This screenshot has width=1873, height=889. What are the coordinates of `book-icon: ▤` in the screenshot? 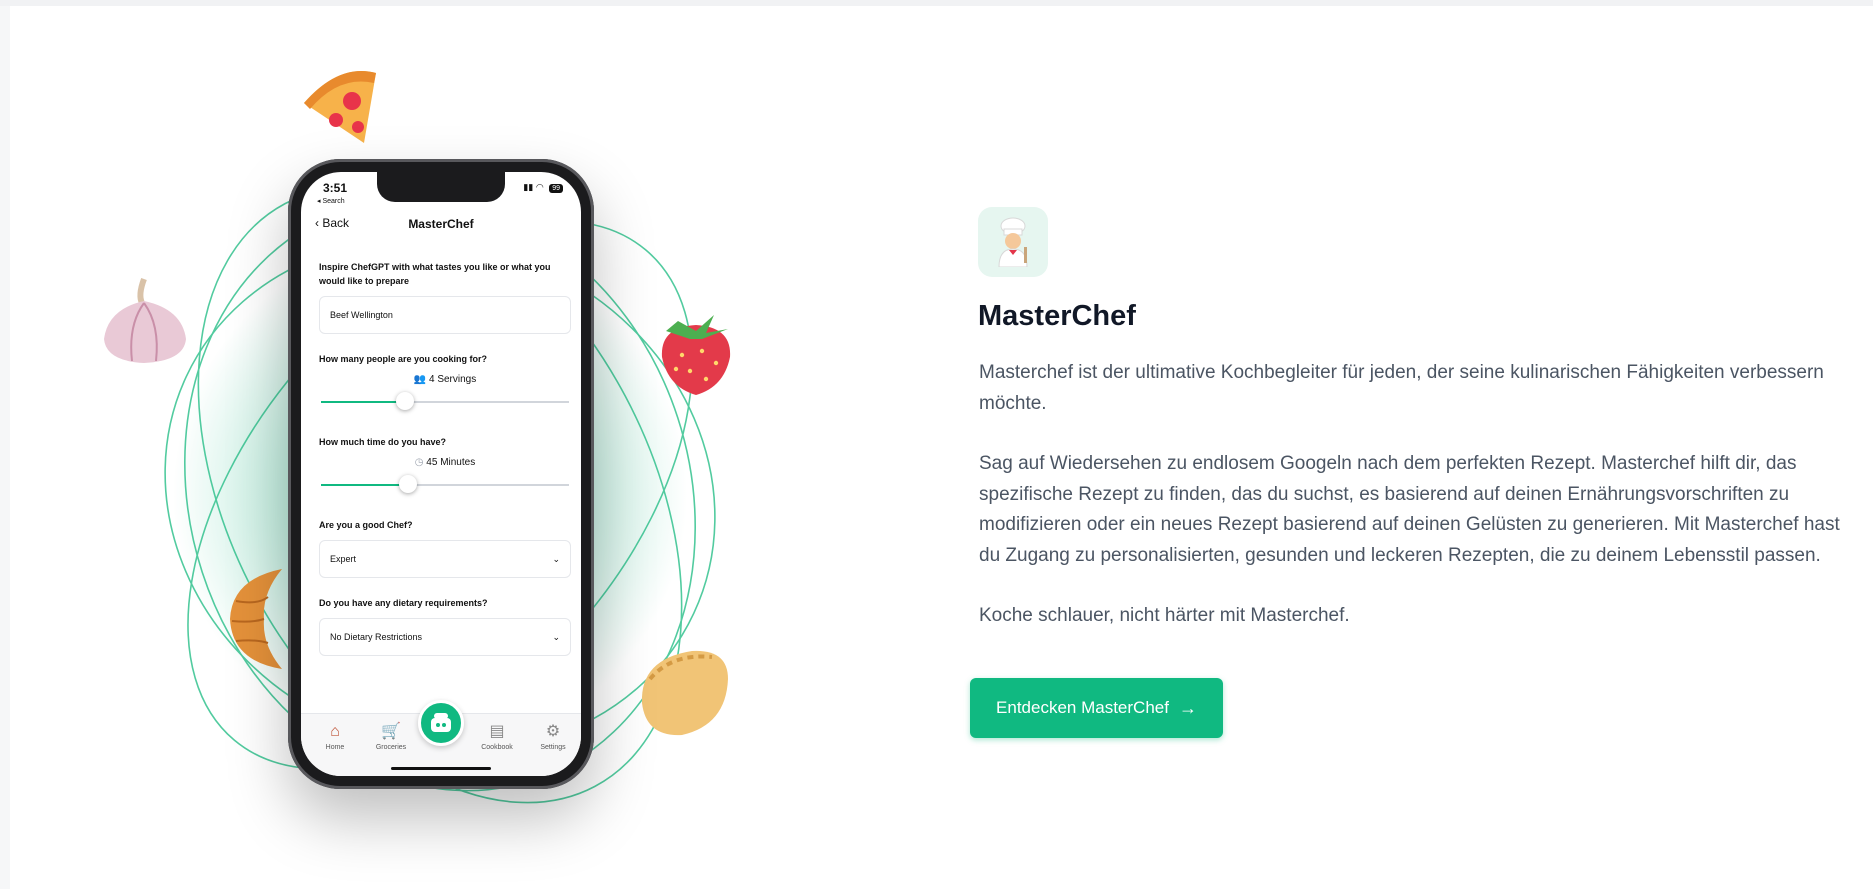 It's located at (497, 731).